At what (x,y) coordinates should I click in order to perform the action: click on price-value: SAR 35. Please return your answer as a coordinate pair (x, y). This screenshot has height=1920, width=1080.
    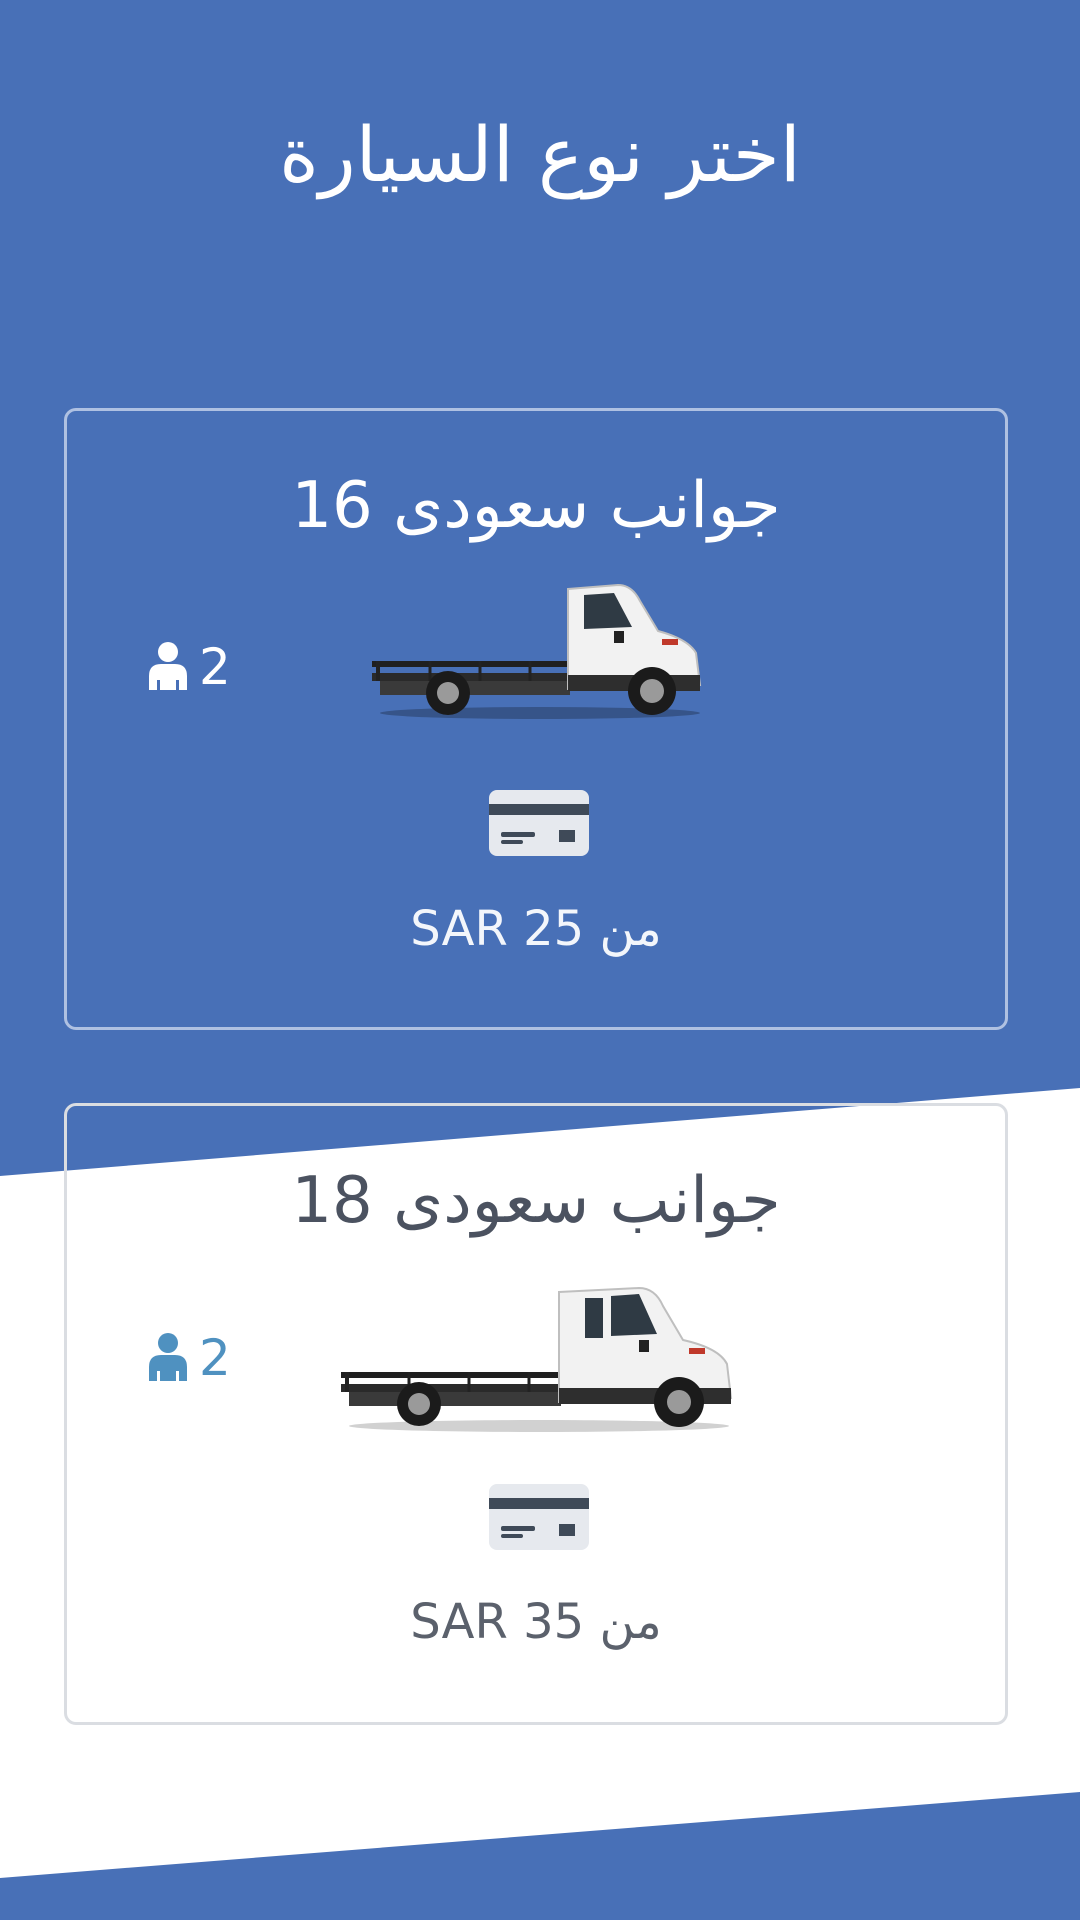
    Looking at the image, I should click on (497, 1622).